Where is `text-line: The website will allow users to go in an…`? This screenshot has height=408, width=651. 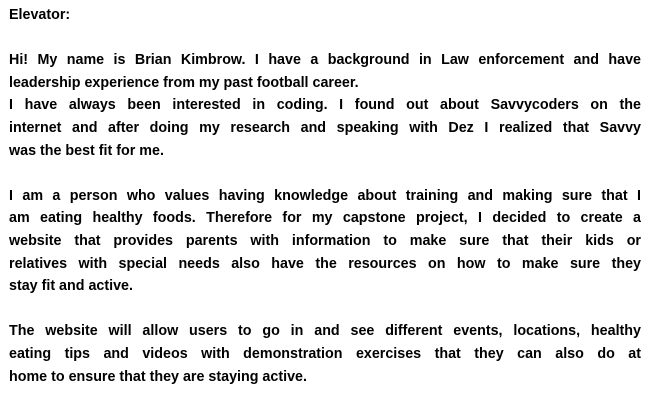 text-line: The website will allow users to go in an… is located at coordinates (325, 331).